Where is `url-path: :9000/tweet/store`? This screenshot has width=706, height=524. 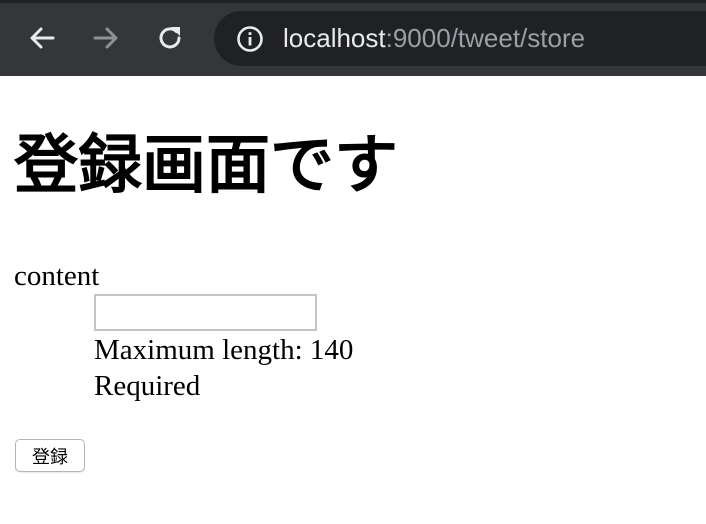 url-path: :9000/tweet/store is located at coordinates (485, 38).